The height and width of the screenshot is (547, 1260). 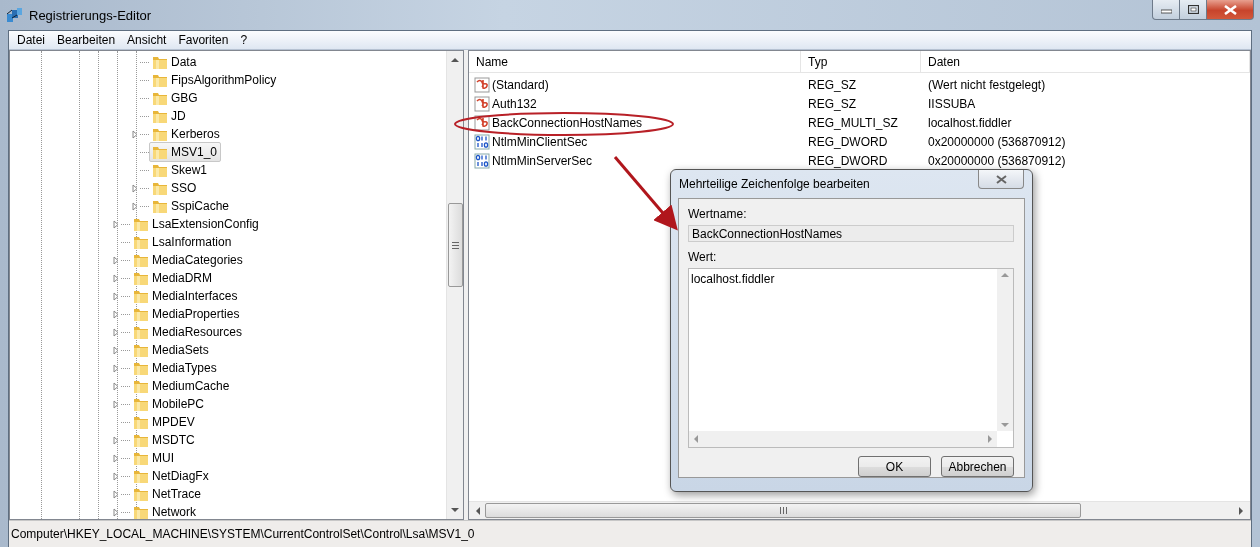 What do you see at coordinates (186, 134) in the screenshot?
I see `tree-item: Kerberos` at bounding box center [186, 134].